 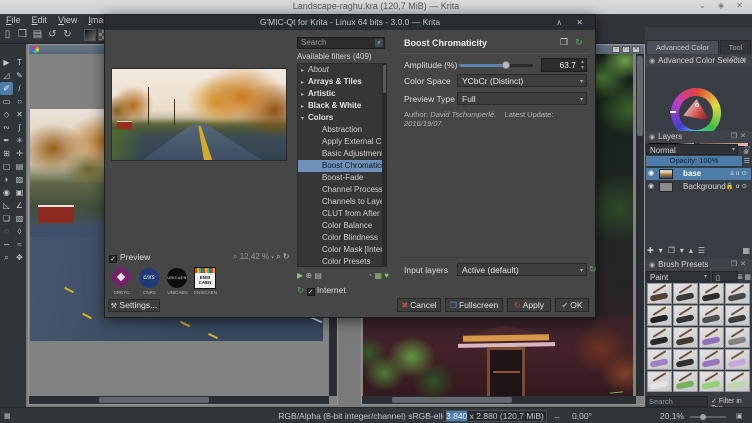 I want to click on save-fave-icon: ▤, so click(x=318, y=275).